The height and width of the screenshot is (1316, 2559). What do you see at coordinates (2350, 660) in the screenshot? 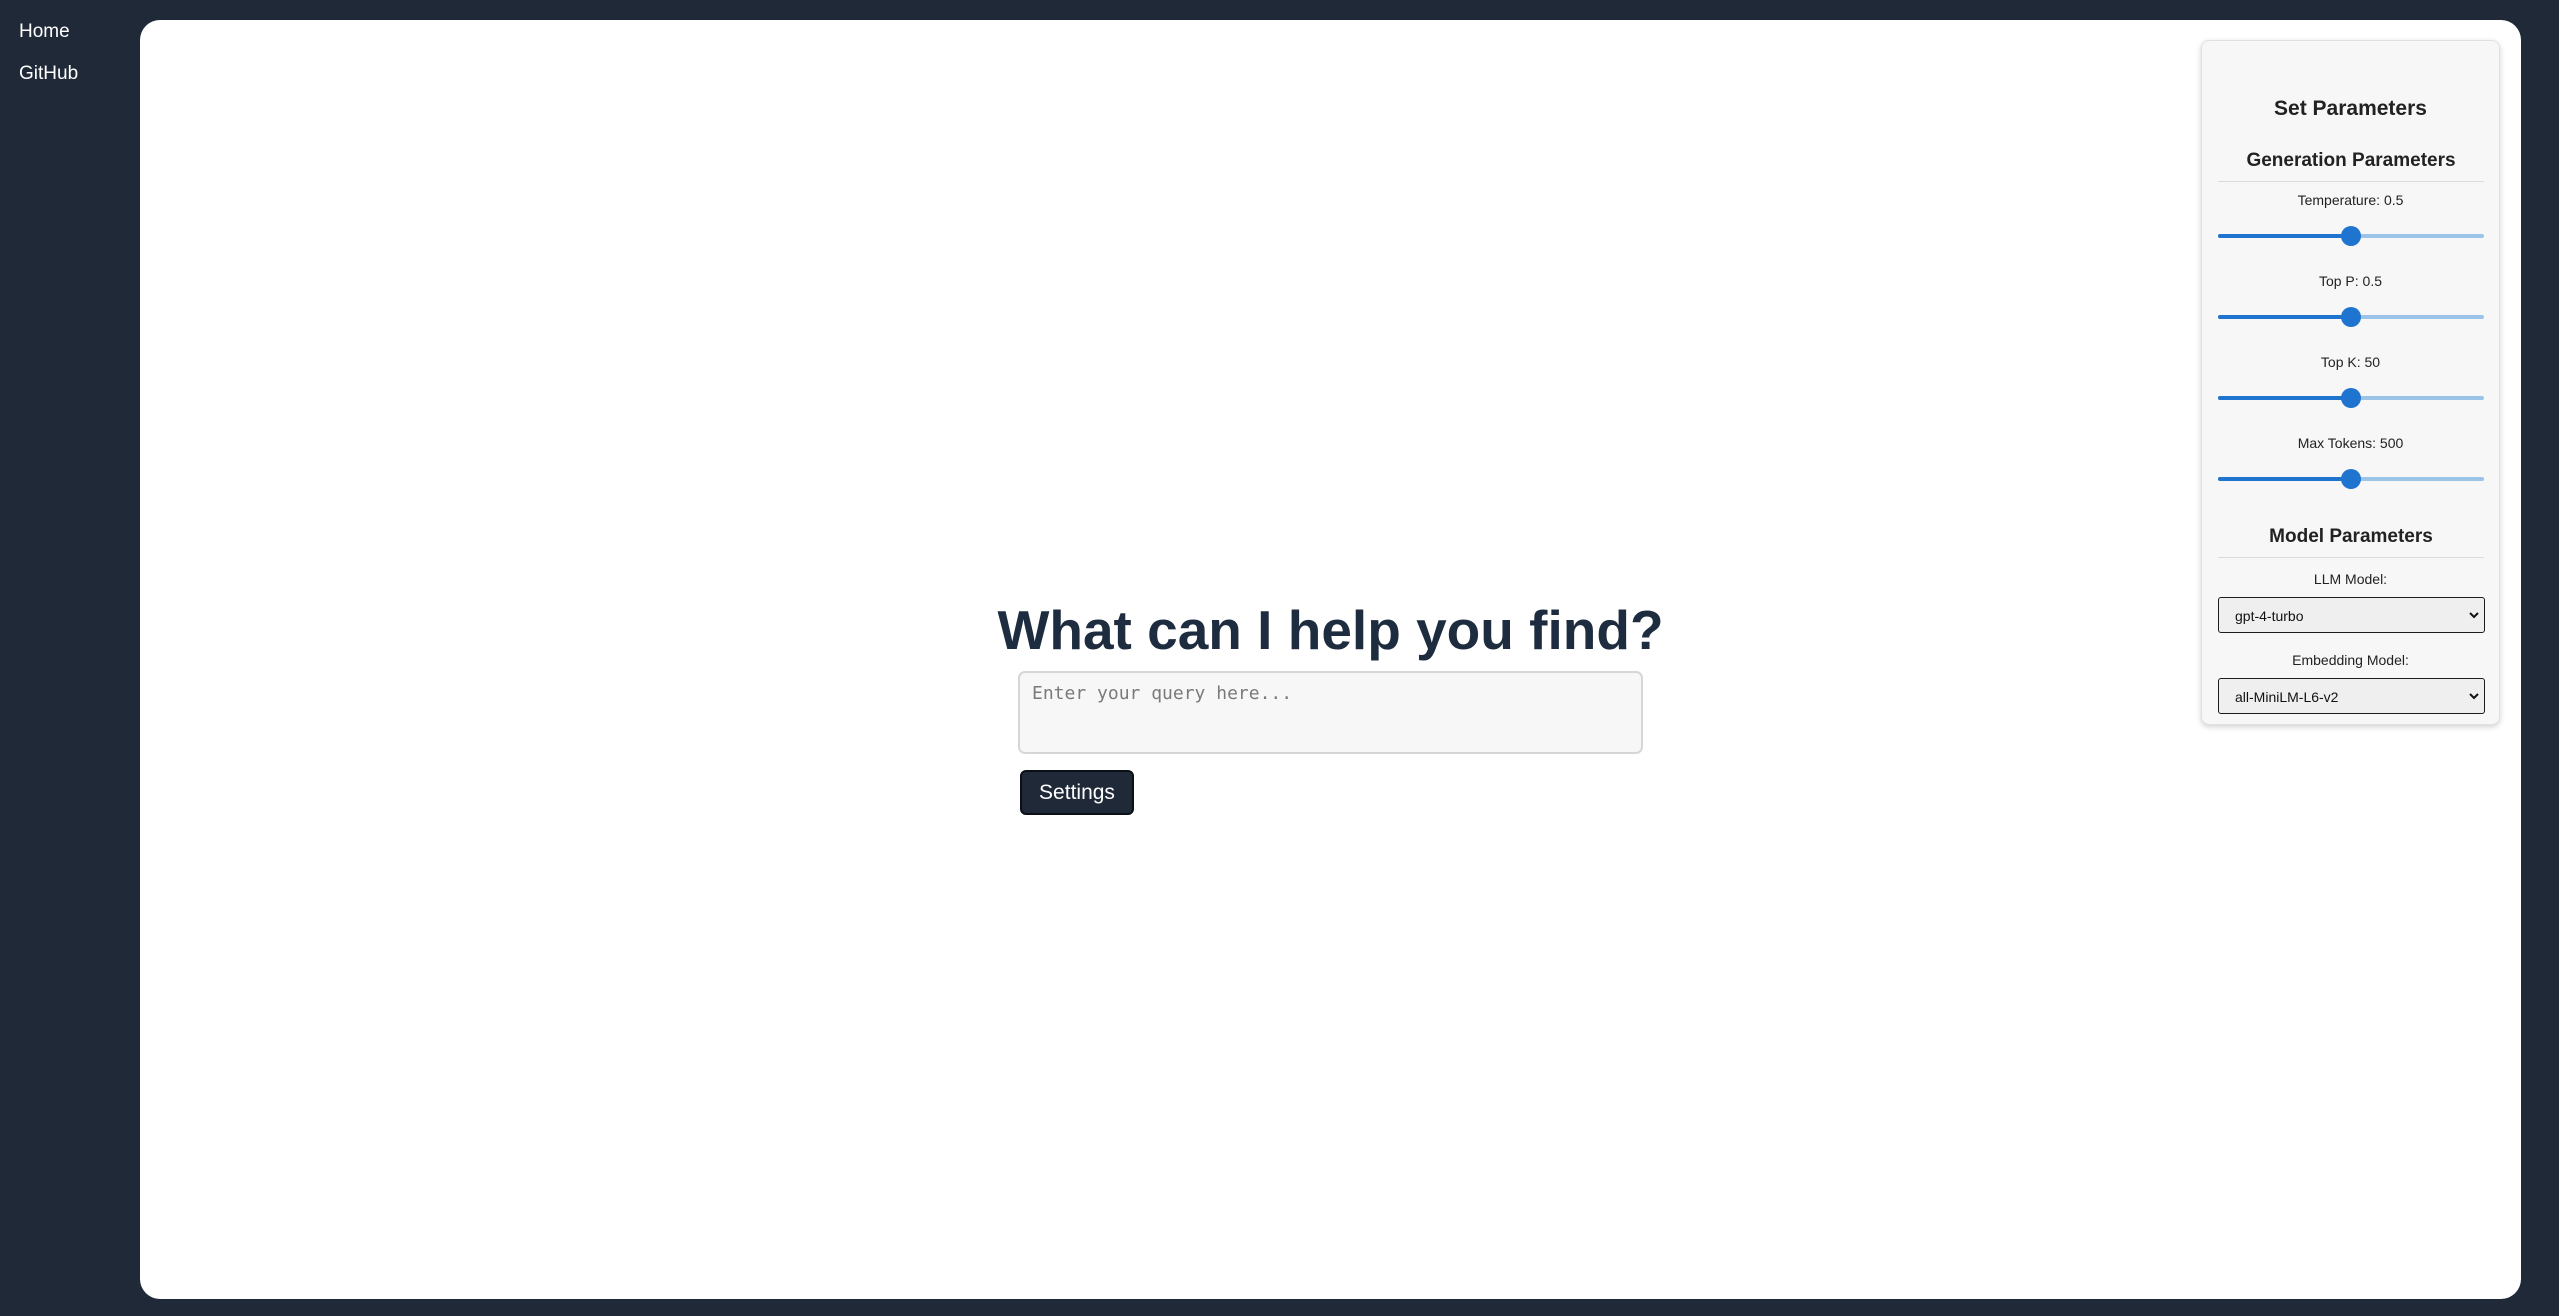
I see `embedding-model-label: Embedding Model:` at bounding box center [2350, 660].